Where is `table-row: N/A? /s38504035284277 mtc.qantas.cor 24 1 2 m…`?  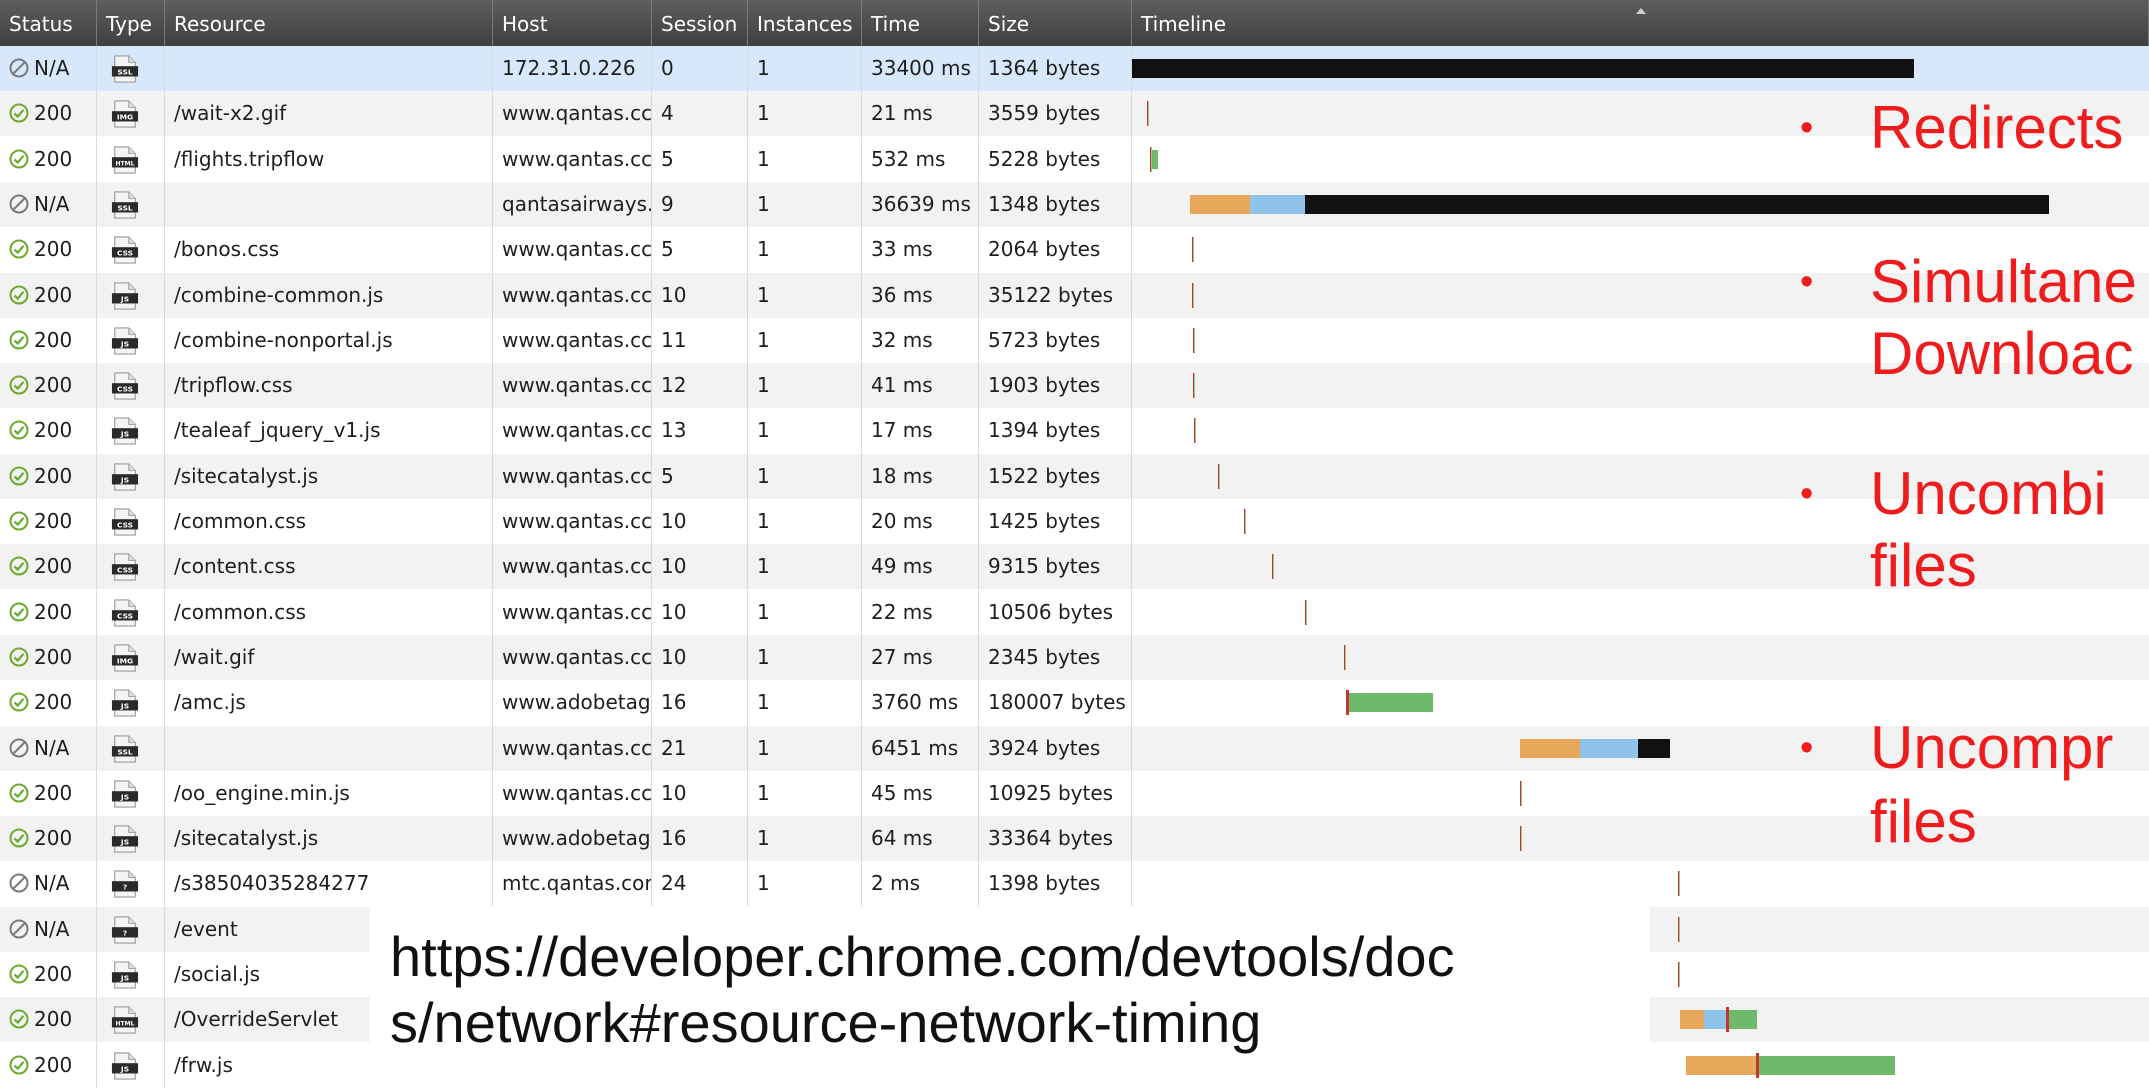 table-row: N/A? /s38504035284277 mtc.qantas.cor 24 1 2 m… is located at coordinates (1074, 884).